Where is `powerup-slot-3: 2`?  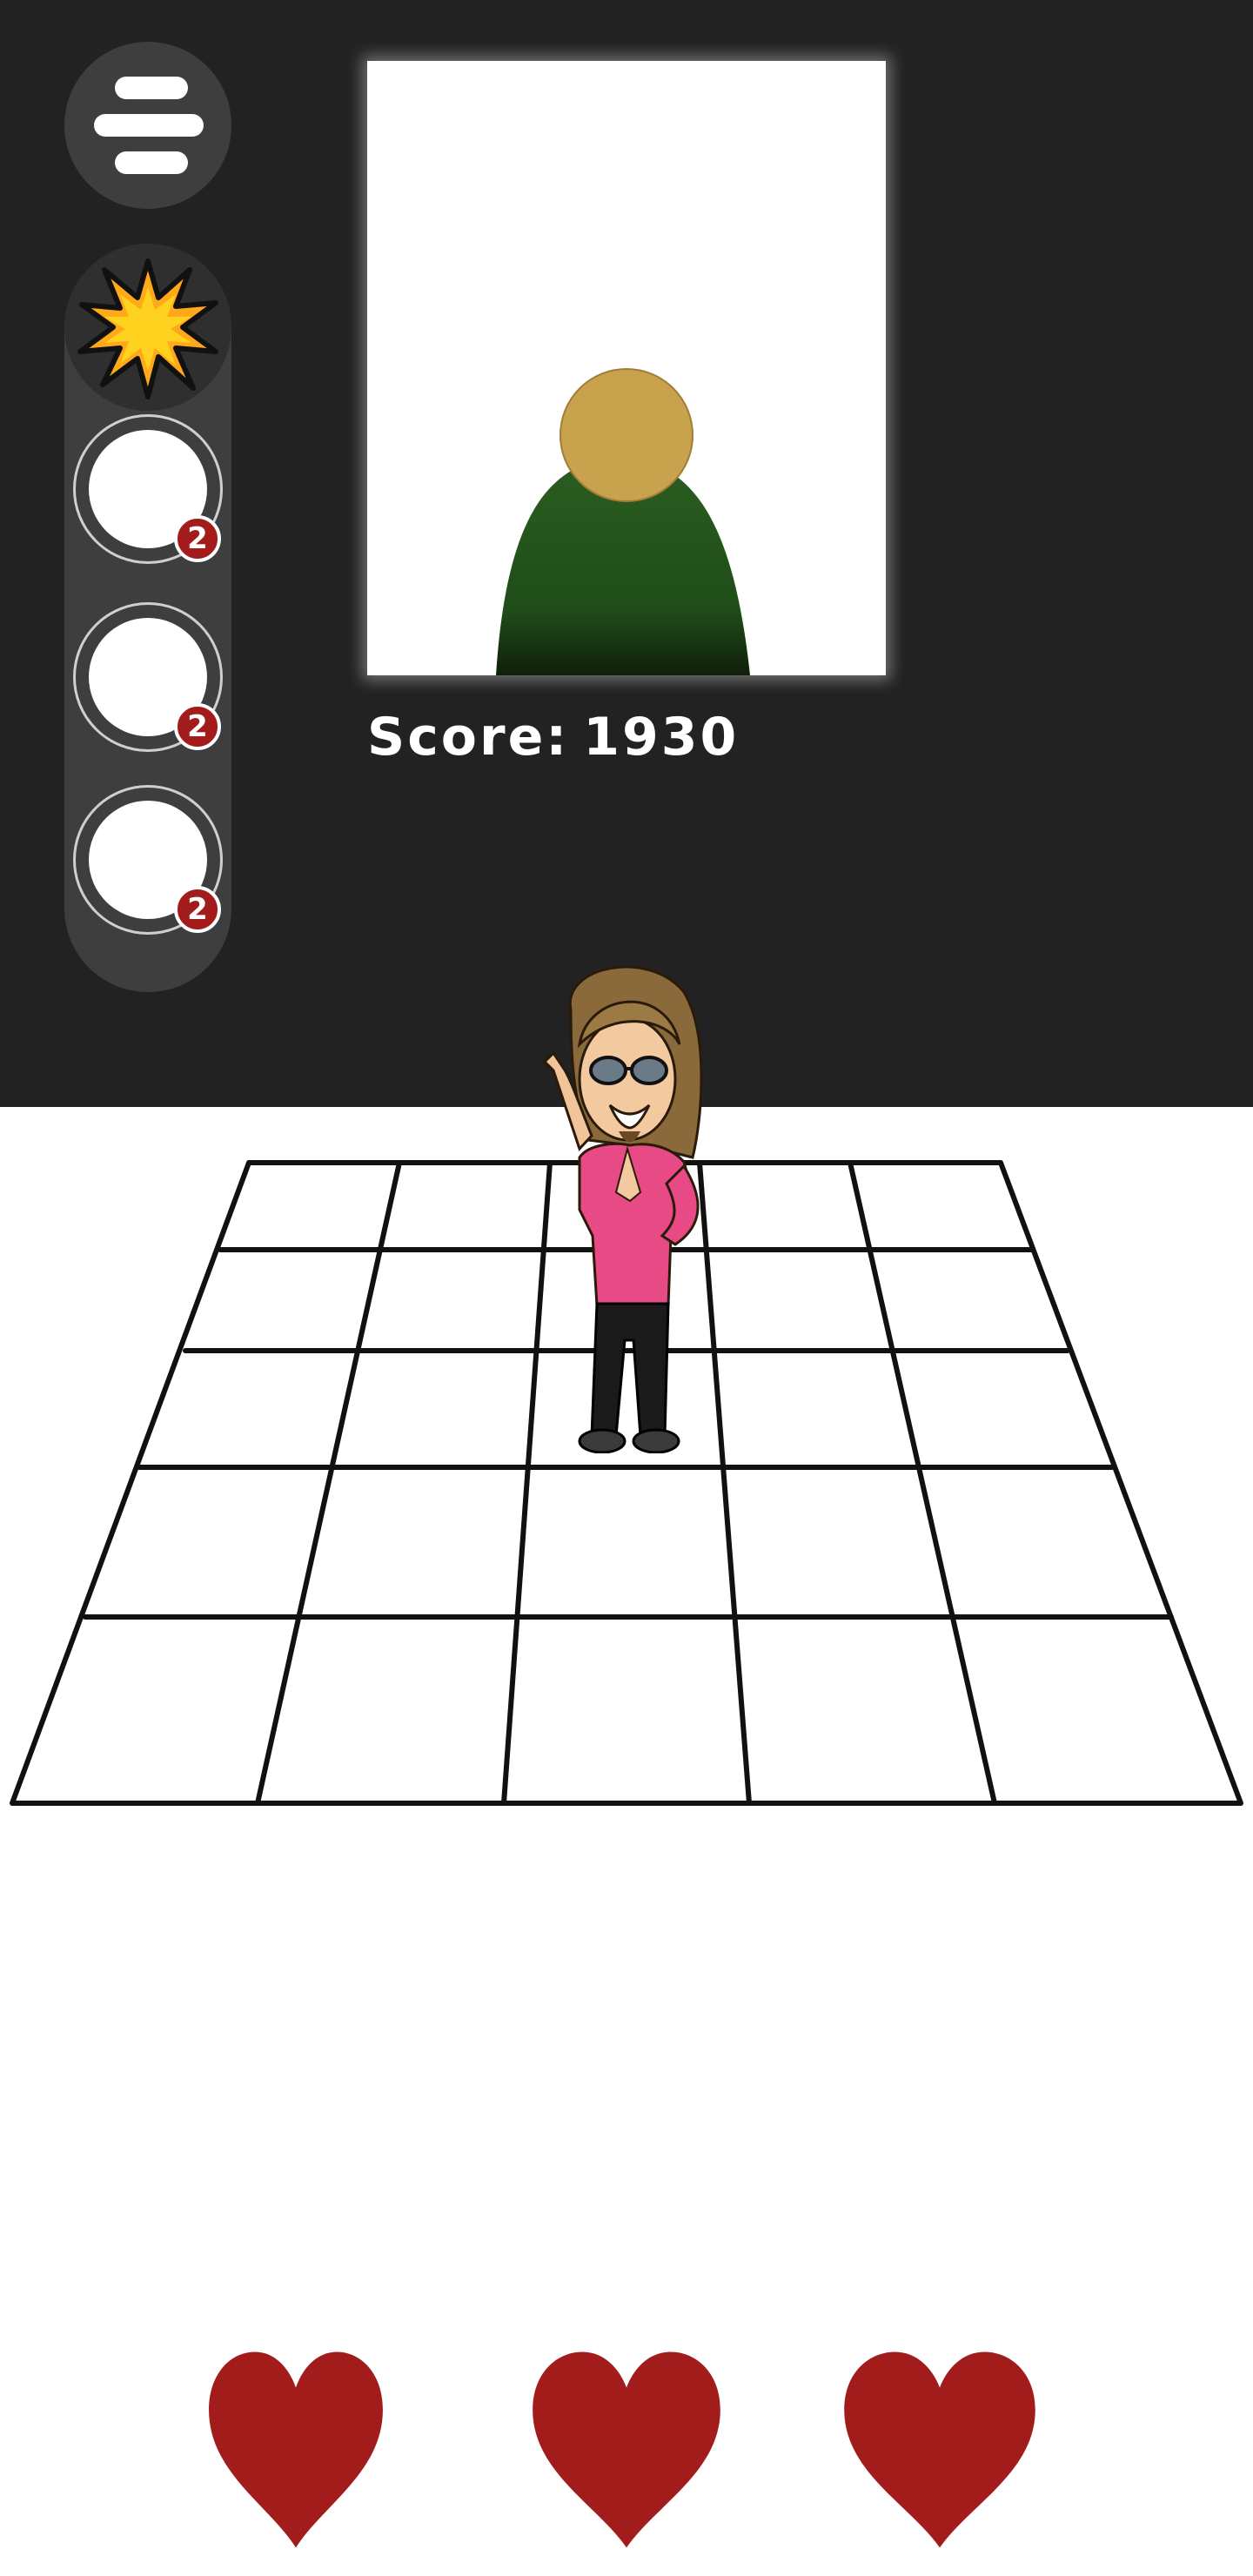
powerup-slot-3: 2 is located at coordinates (148, 860).